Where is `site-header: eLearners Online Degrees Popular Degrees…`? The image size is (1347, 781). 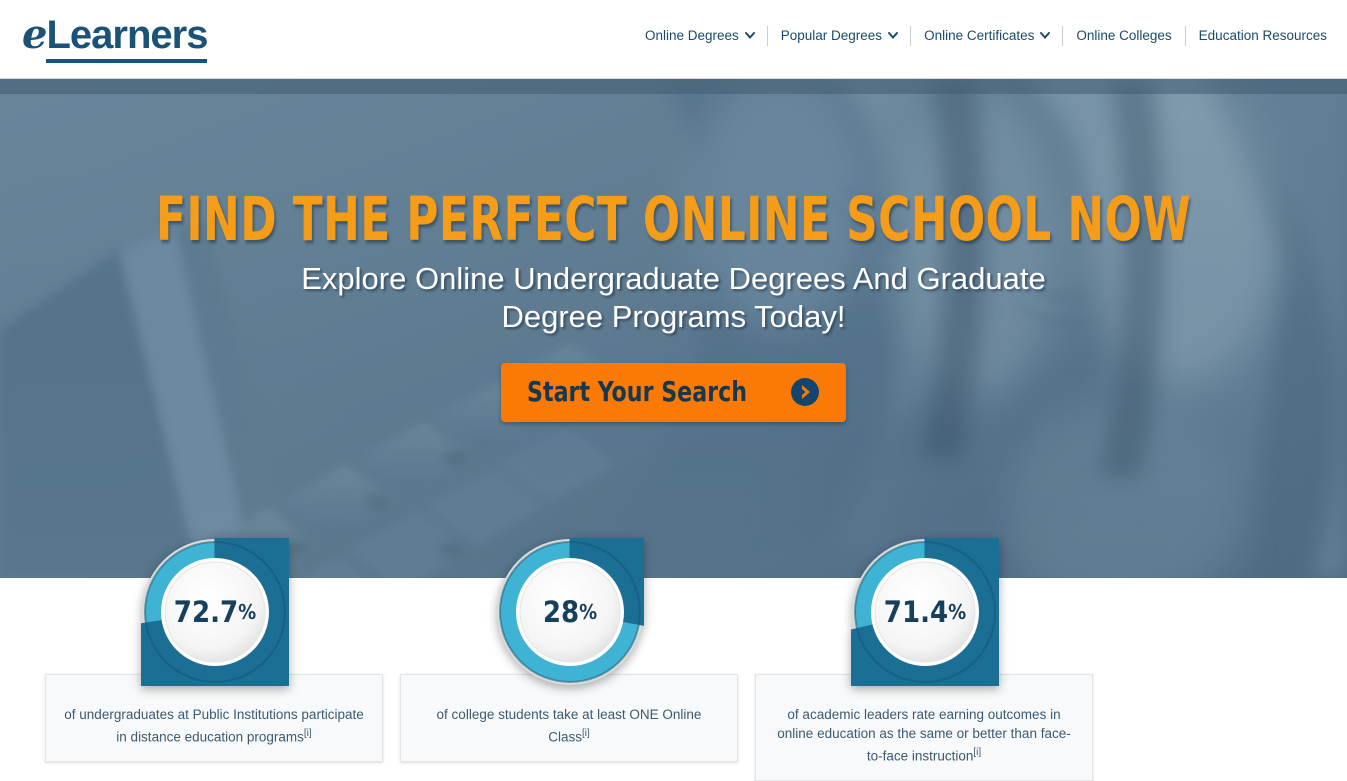
site-header: eLearners Online Degrees Popular Degrees… is located at coordinates (673, 39).